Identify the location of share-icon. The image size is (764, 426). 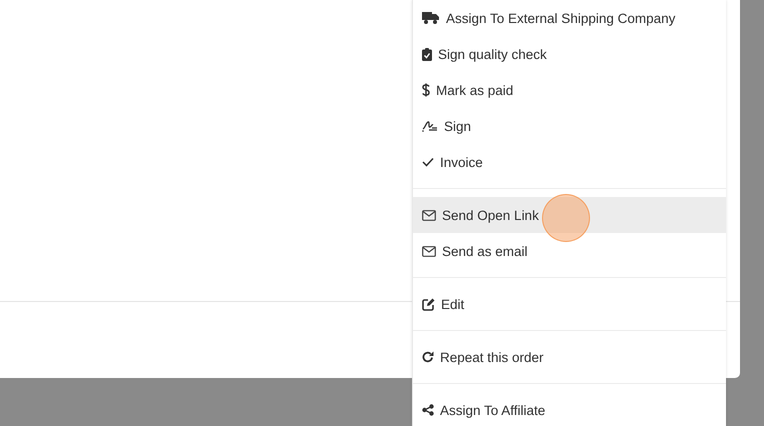
(428, 410).